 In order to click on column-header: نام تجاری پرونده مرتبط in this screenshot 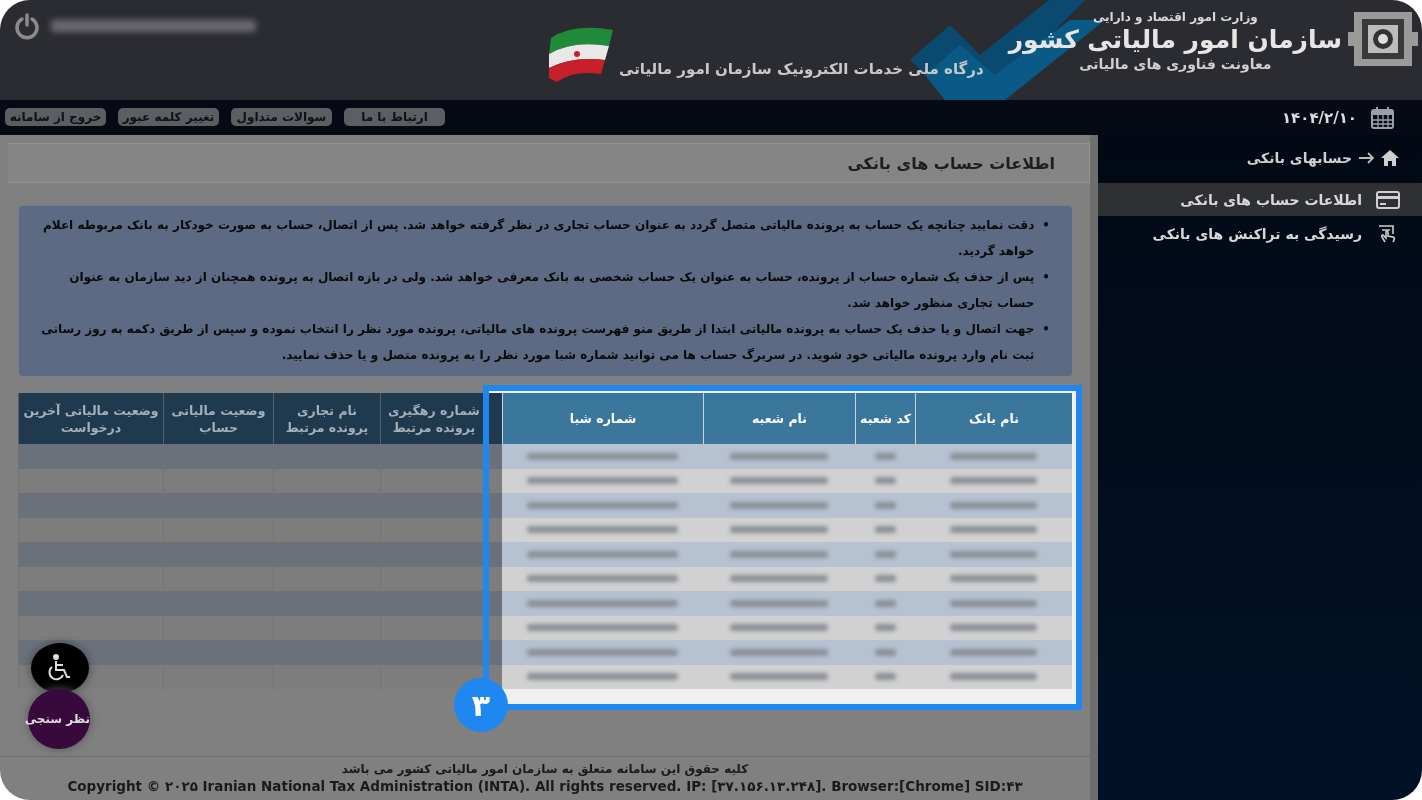, I will do `click(326, 418)`.